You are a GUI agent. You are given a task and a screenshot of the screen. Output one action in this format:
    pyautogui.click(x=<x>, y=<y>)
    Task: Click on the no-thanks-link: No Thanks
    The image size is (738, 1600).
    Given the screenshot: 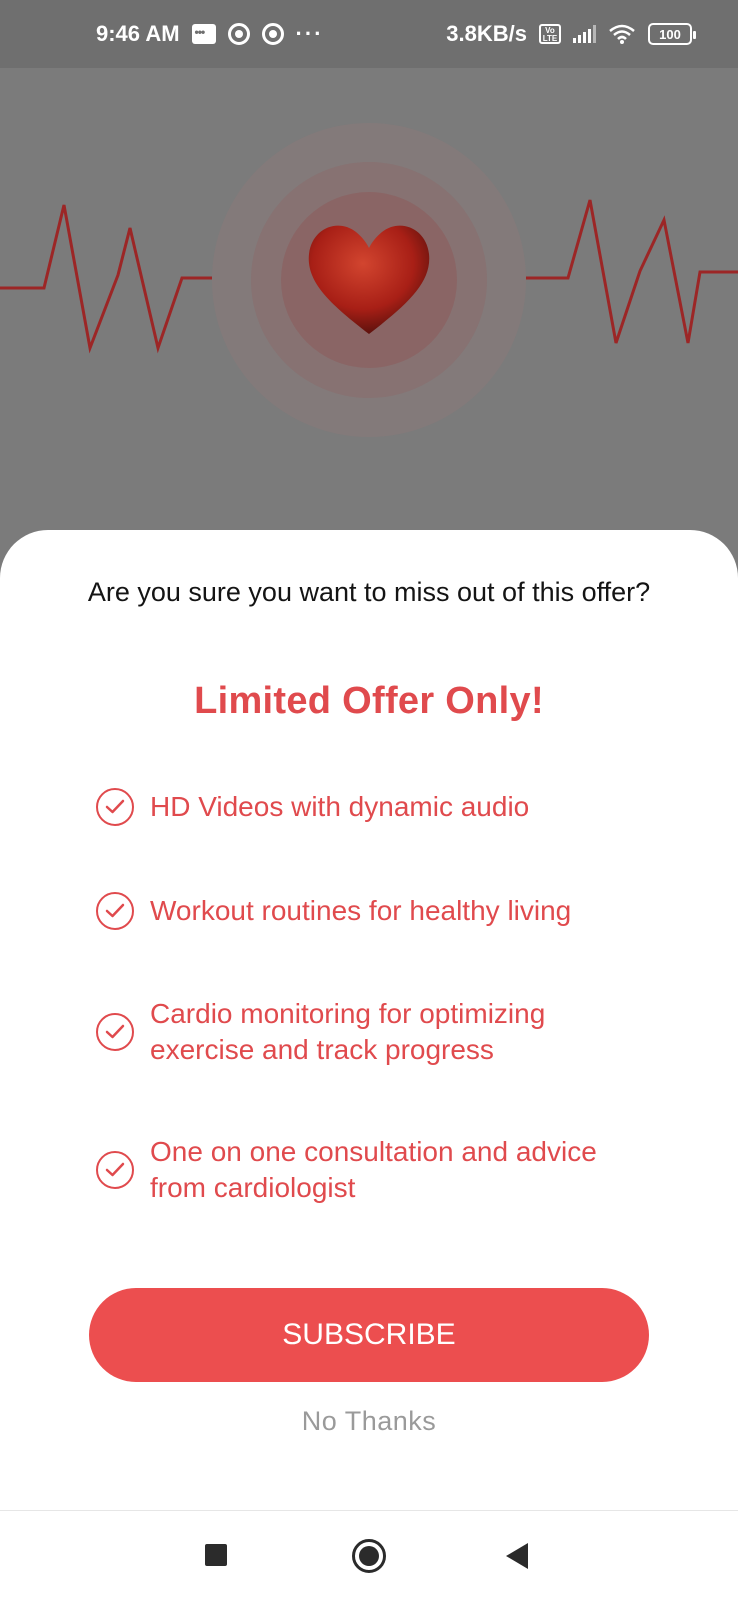 What is the action you would take?
    pyautogui.click(x=369, y=1421)
    